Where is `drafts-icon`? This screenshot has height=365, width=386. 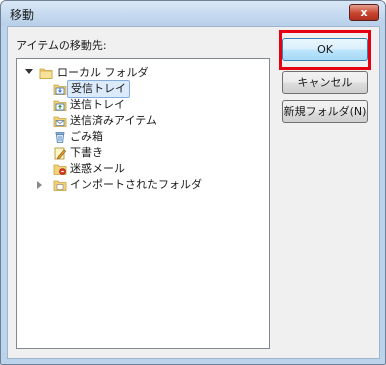 drafts-icon is located at coordinates (60, 153).